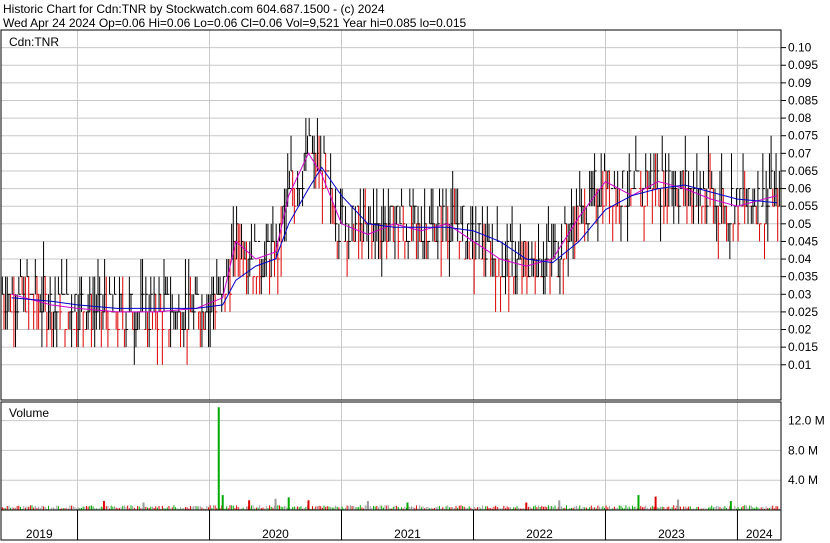  What do you see at coordinates (275, 534) in the screenshot?
I see `year-label: 2020` at bounding box center [275, 534].